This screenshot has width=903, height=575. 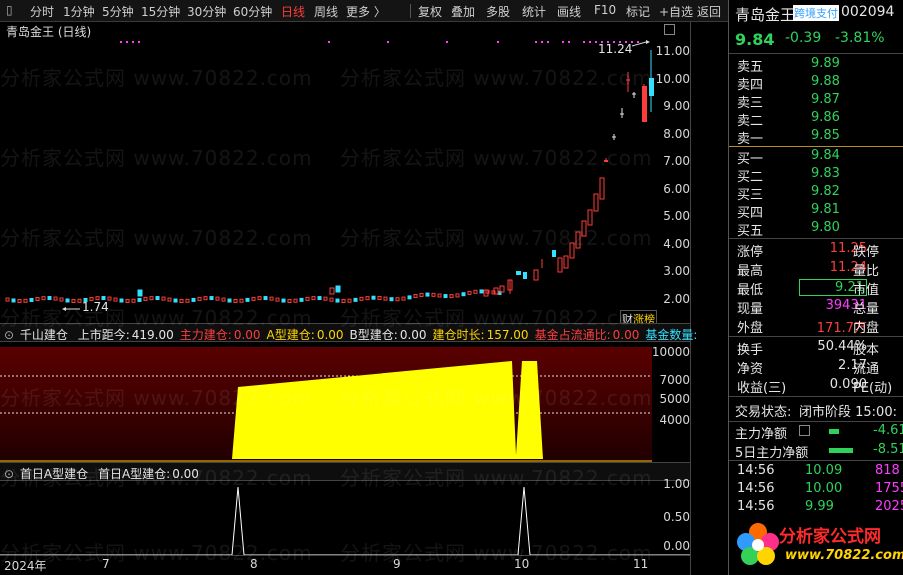 What do you see at coordinates (95, 307) in the screenshot?
I see `low-price-label: 1.74` at bounding box center [95, 307].